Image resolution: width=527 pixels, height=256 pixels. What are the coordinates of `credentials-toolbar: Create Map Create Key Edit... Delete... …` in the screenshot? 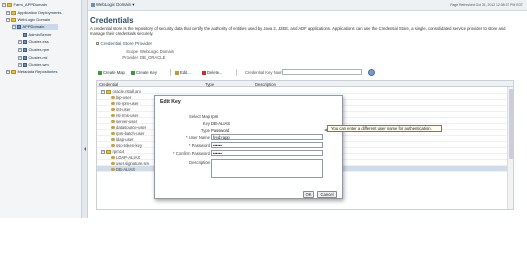 It's located at (306, 73).